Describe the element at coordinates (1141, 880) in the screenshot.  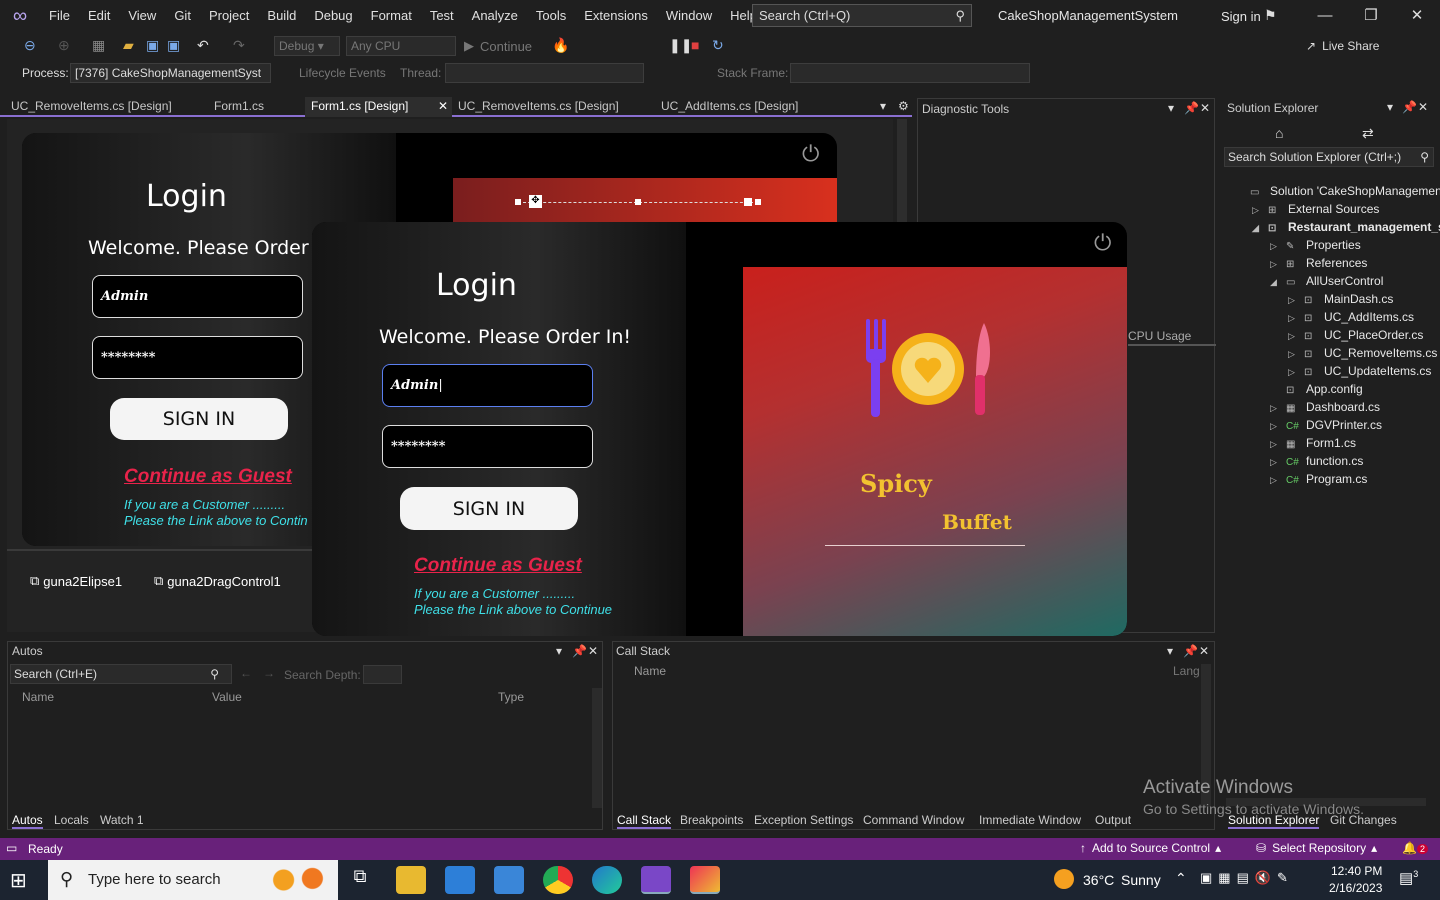
I see `weather-condition: Sunny` at that location.